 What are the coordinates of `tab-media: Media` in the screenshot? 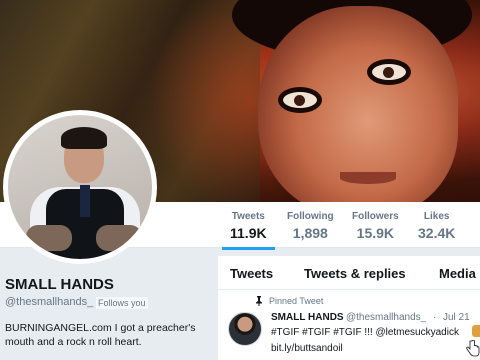 It's located at (457, 273).